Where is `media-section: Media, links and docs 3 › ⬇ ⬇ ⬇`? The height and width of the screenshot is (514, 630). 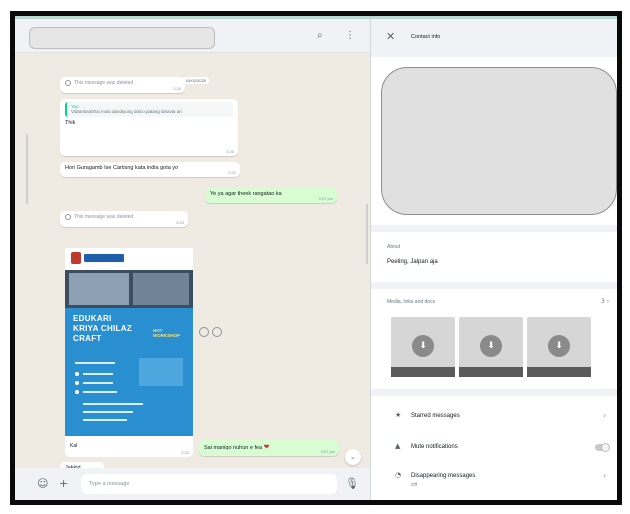 media-section: Media, links and docs 3 › ⬇ ⬇ ⬇ is located at coordinates (494, 339).